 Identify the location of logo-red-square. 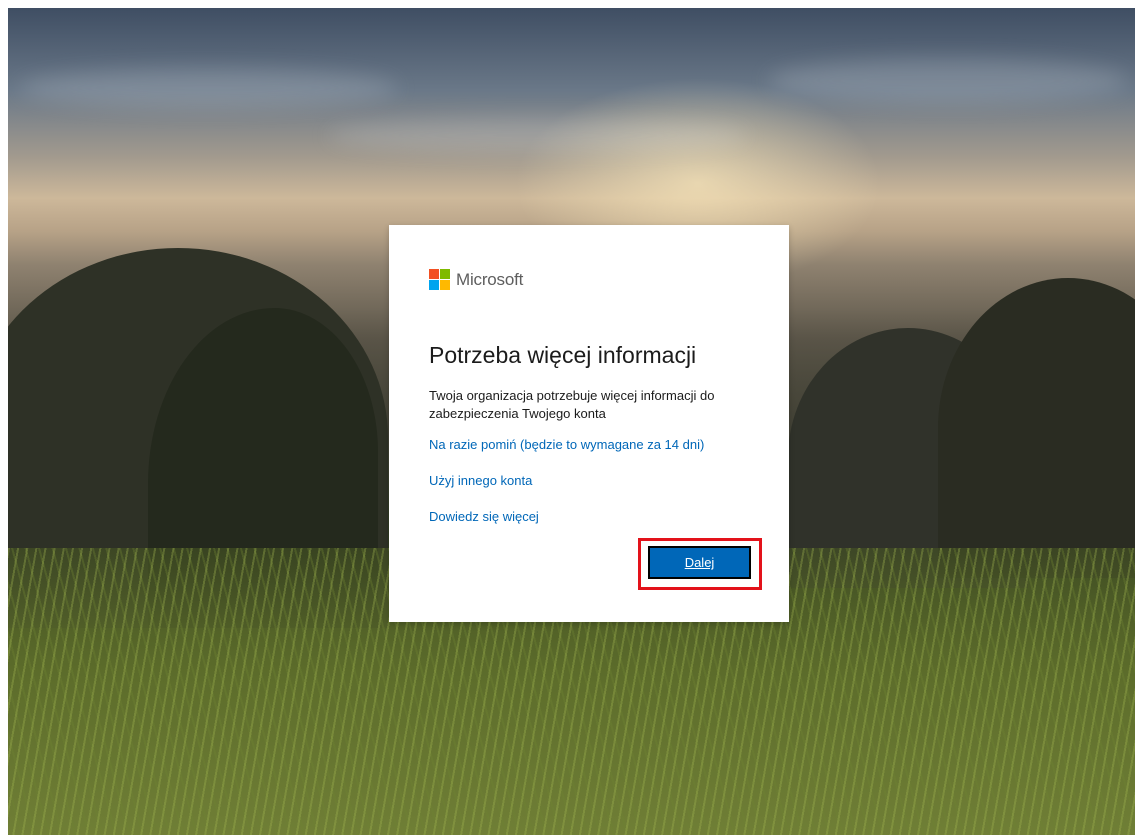
(434, 274).